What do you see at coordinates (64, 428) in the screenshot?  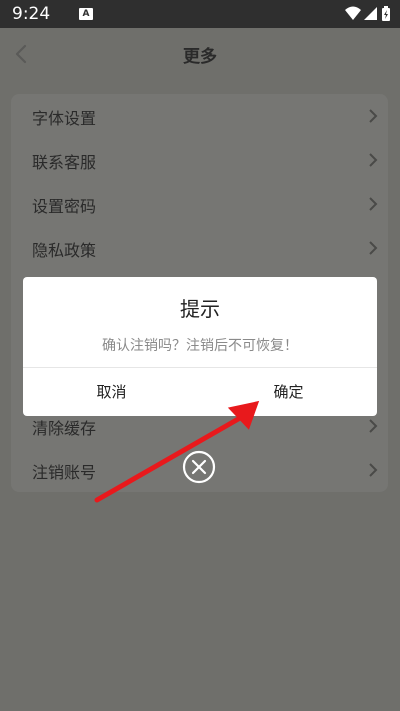 I see `list-item-label: 清除缓存` at bounding box center [64, 428].